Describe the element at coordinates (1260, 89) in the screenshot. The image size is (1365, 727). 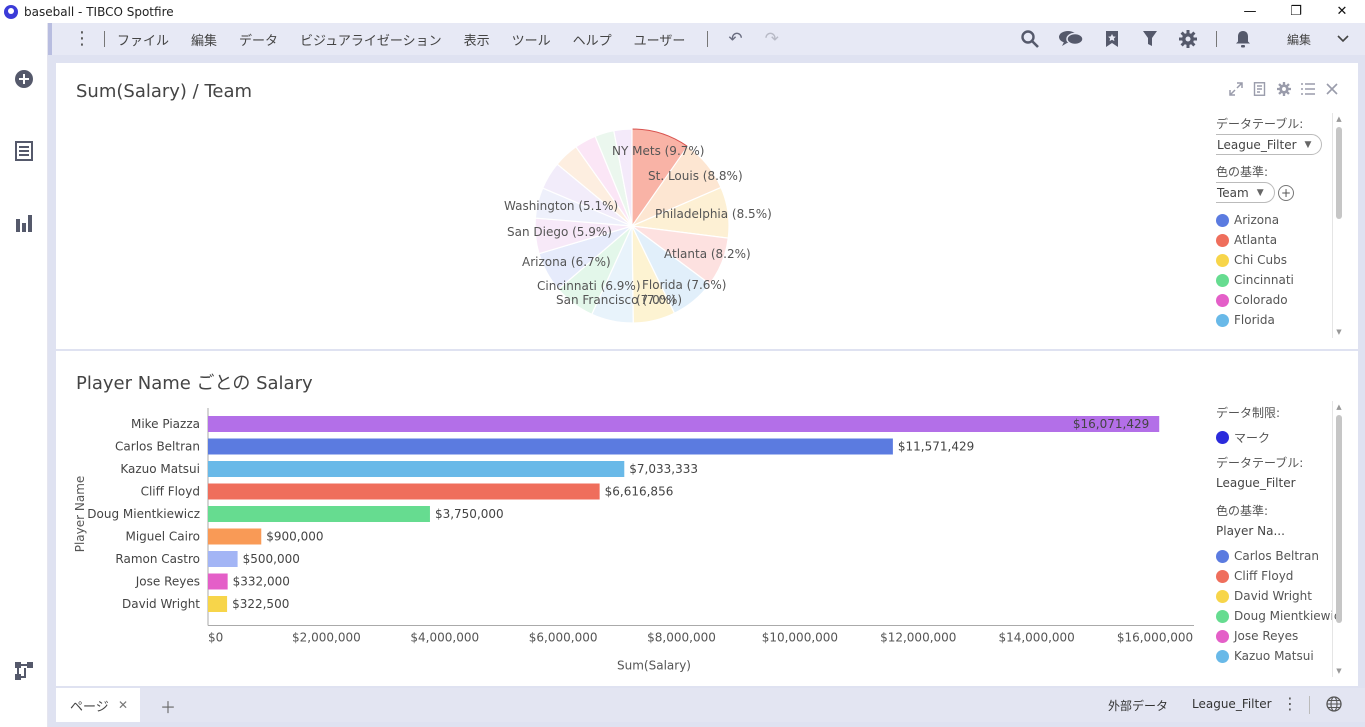
I see `details-icon` at that location.